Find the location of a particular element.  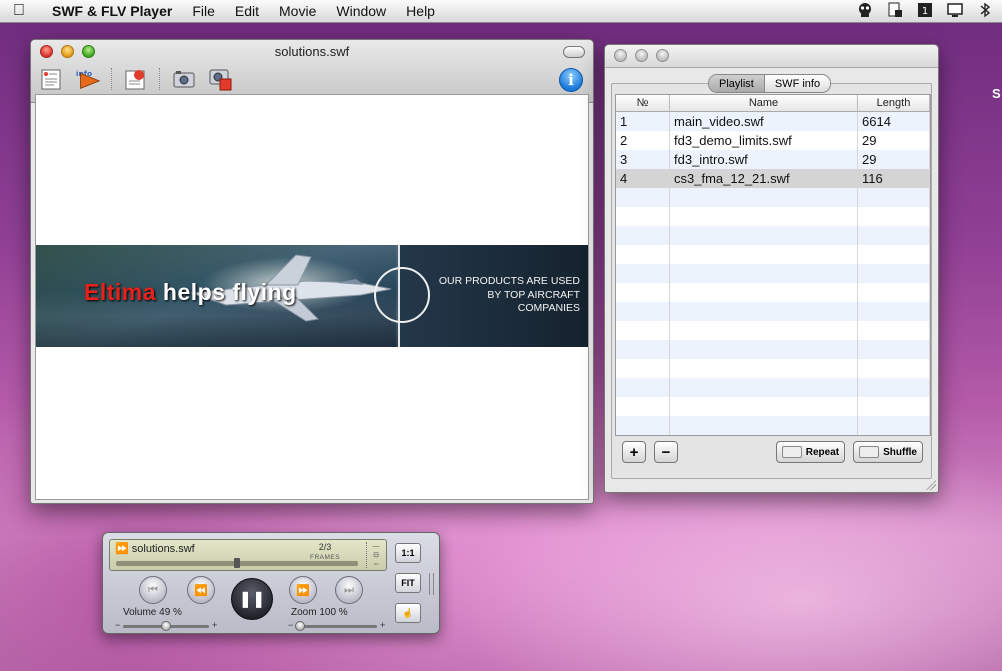

zoom-minus: − is located at coordinates (291, 625).